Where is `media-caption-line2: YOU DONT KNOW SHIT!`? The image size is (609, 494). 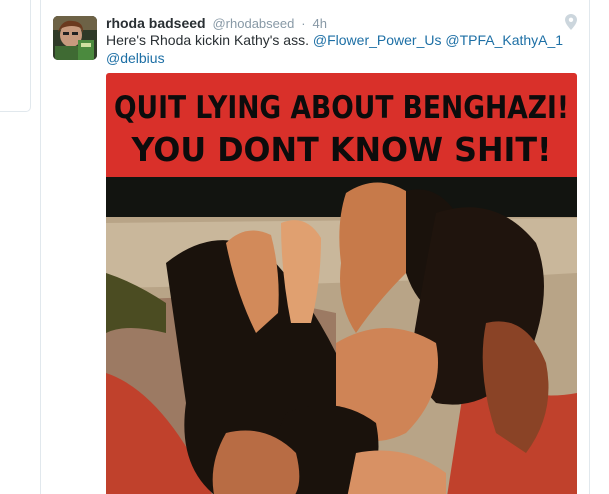 media-caption-line2: YOU DONT KNOW SHIT! is located at coordinates (341, 149).